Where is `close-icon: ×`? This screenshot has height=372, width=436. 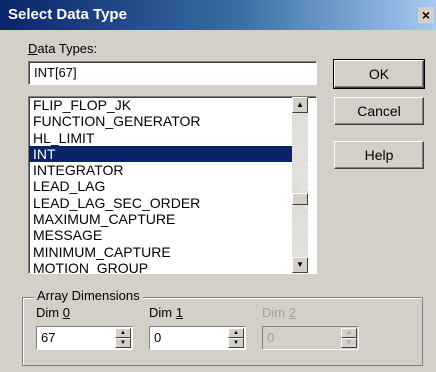 close-icon: × is located at coordinates (426, 15).